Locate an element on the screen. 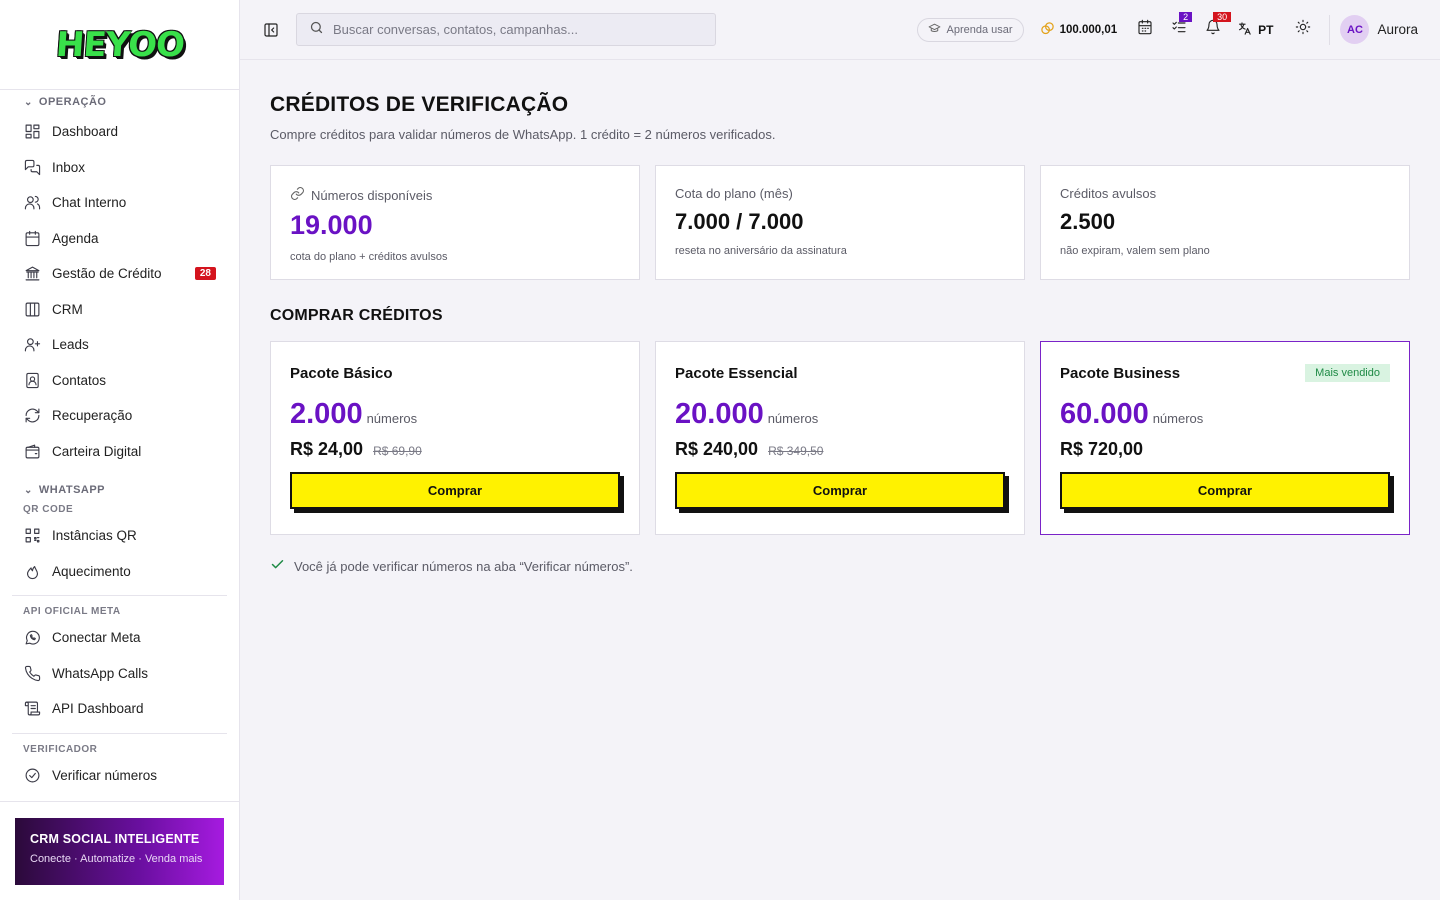  pack-header: Pacote Básico is located at coordinates (455, 373).